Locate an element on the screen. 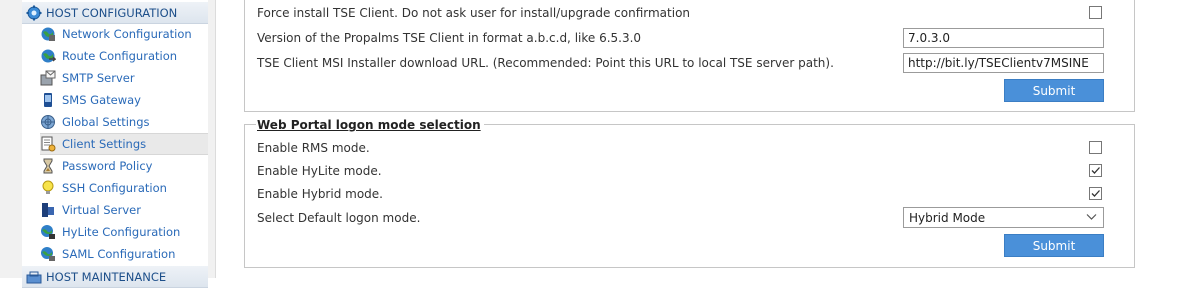  gear-icon is located at coordinates (34, 12).